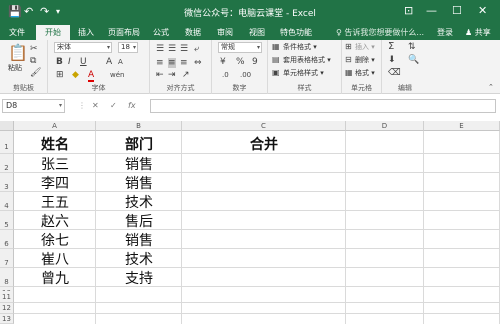 This screenshot has height=324, width=500. Describe the element at coordinates (7, 277) in the screenshot. I see `row-header-8: 8` at that location.